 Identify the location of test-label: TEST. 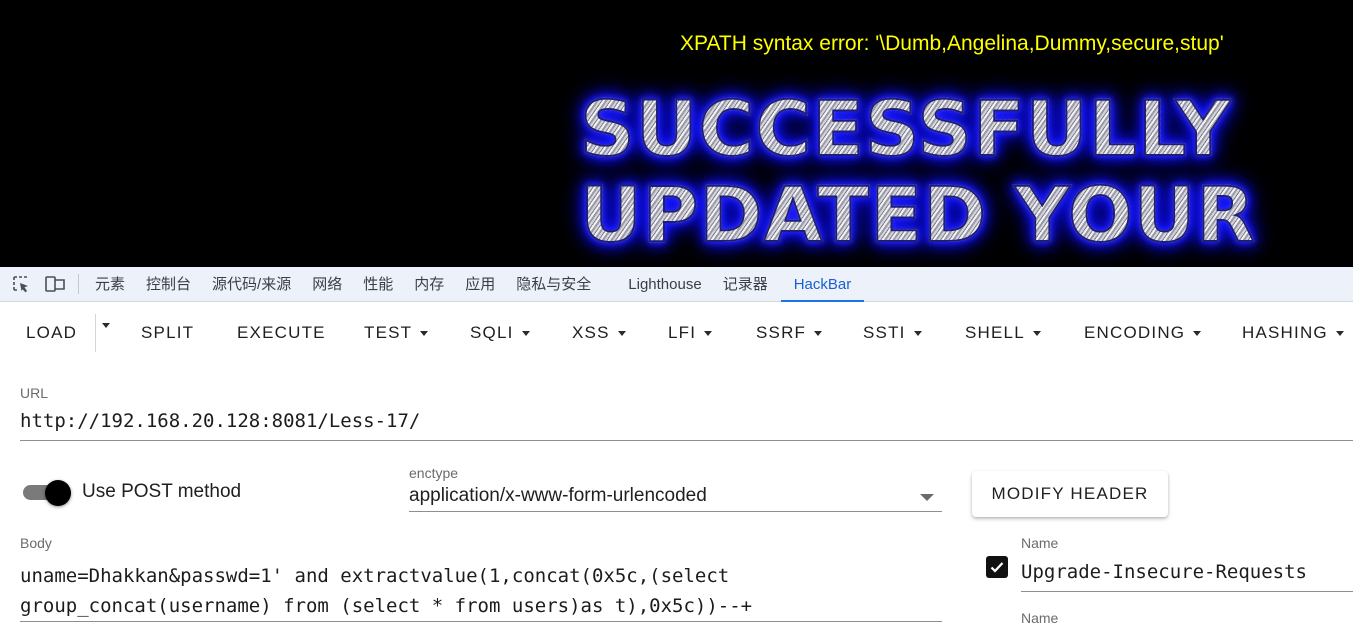
(388, 332).